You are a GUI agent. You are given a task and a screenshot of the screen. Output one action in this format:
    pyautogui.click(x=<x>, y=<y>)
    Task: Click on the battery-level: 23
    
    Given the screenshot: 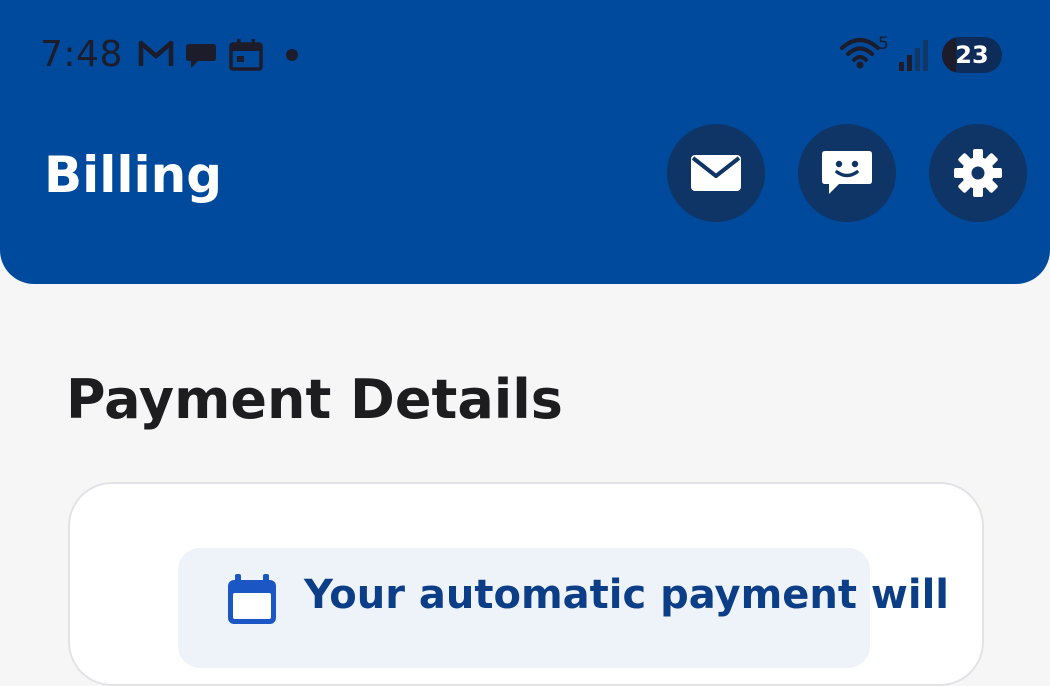 What is the action you would take?
    pyautogui.click(x=972, y=55)
    